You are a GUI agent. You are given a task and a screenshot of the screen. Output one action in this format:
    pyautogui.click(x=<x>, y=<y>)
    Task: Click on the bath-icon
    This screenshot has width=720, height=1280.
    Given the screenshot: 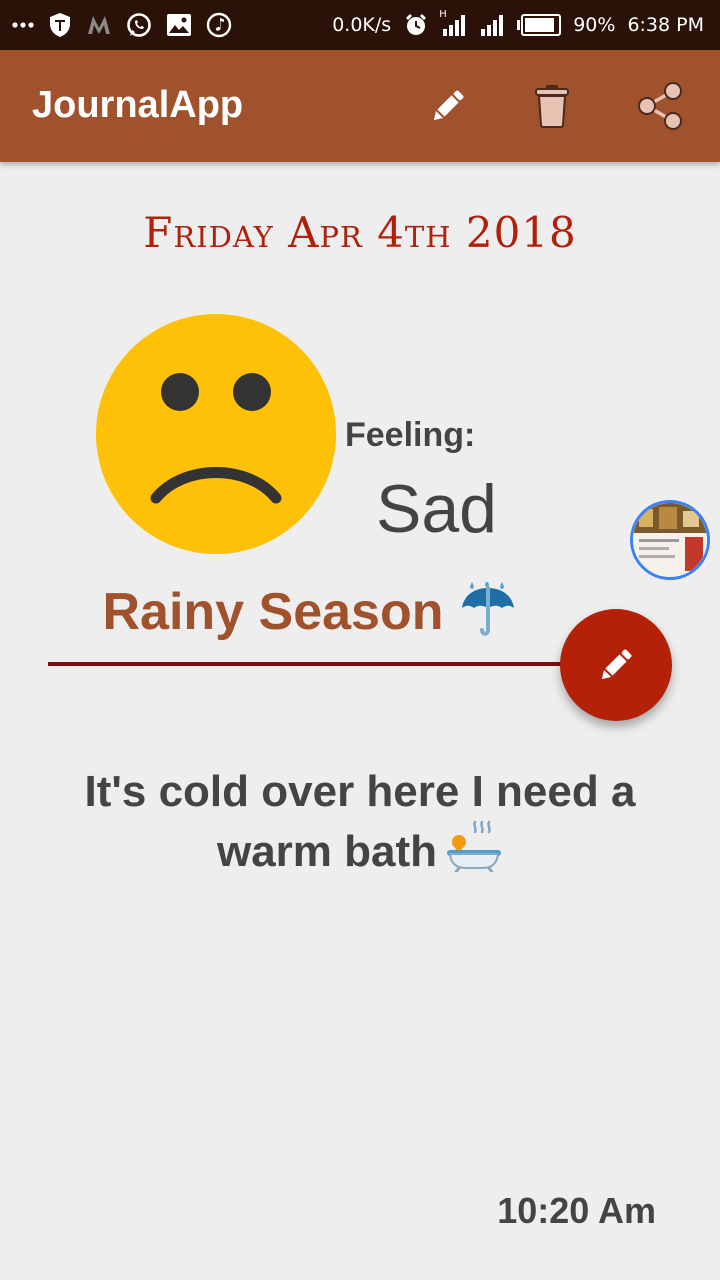 What is the action you would take?
    pyautogui.click(x=474, y=846)
    